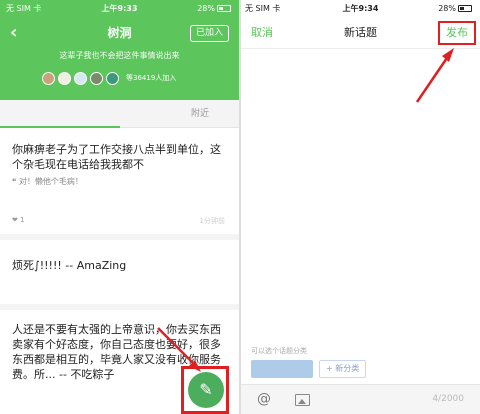 Image resolution: width=480 pixels, height=414 pixels. I want to click on category-hint: 可以选个话题分类, so click(279, 351).